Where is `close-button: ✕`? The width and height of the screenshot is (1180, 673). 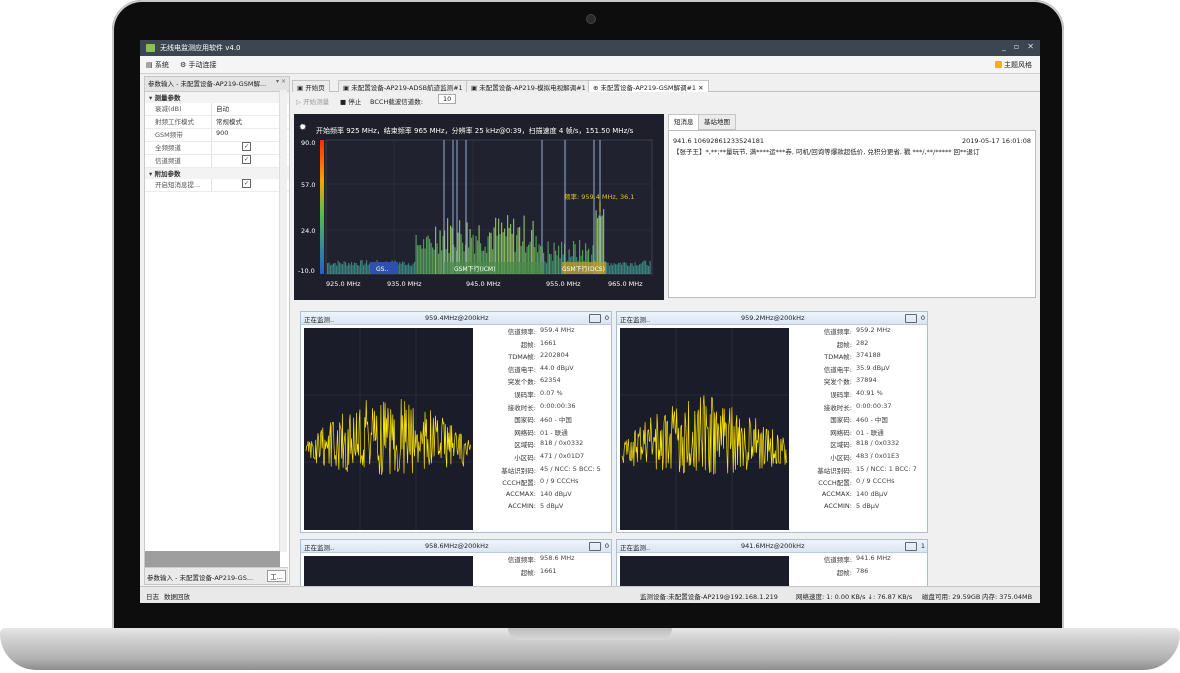 close-button: ✕ is located at coordinates (1030, 46).